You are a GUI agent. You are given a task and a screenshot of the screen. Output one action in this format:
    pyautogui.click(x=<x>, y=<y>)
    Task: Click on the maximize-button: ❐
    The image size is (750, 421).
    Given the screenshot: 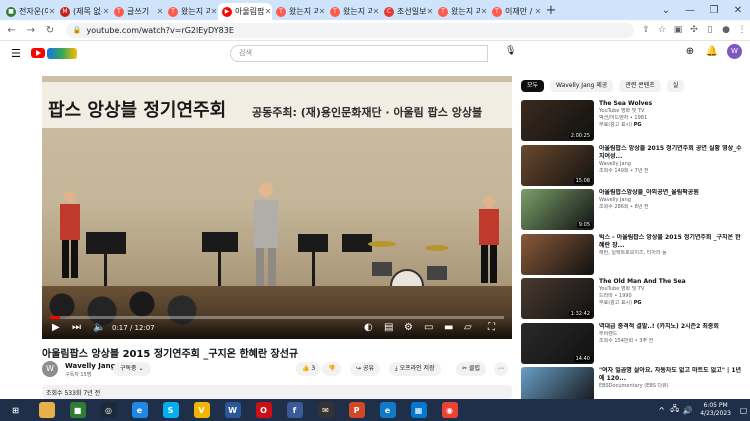 What is the action you would take?
    pyautogui.click(x=714, y=10)
    